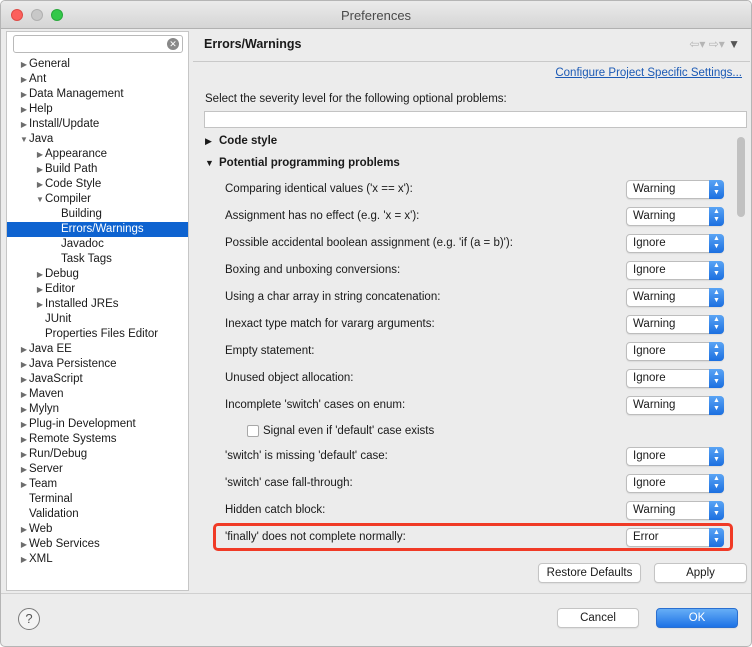 This screenshot has width=752, height=647. I want to click on tree-item: ▶ Debug, so click(97, 274).